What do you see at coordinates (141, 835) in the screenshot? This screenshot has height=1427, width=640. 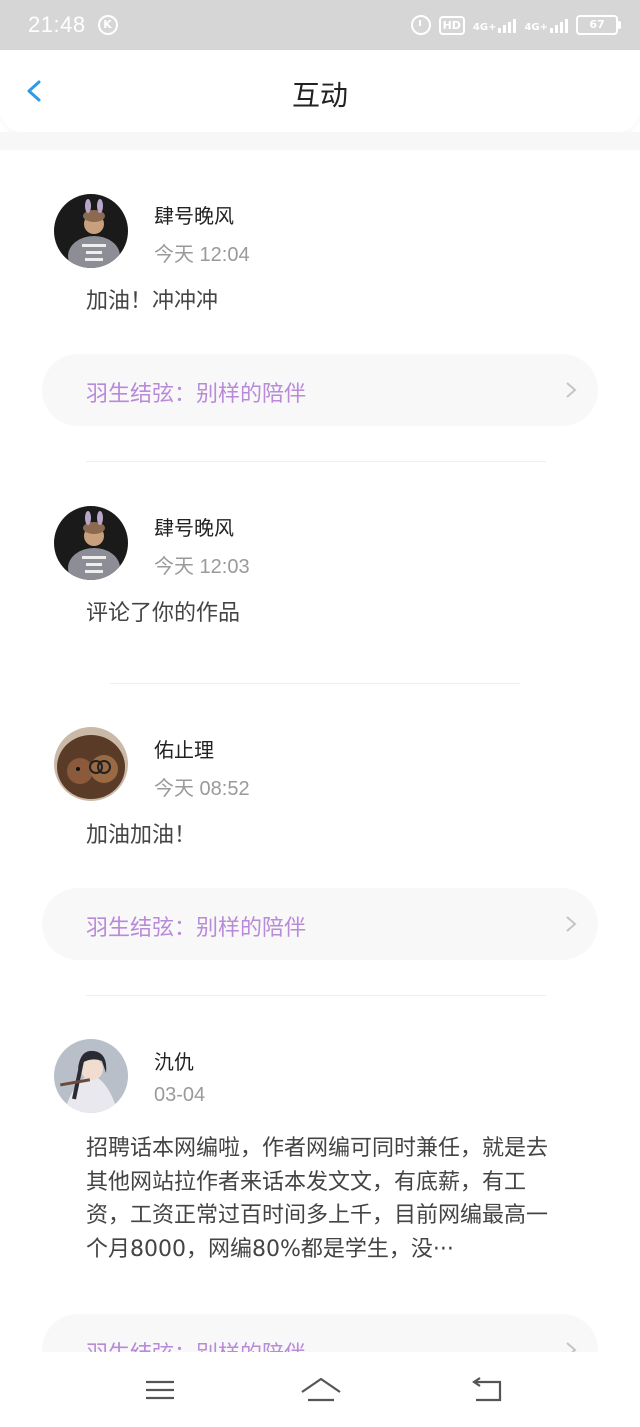 I see `comment-text: 加油加油！` at bounding box center [141, 835].